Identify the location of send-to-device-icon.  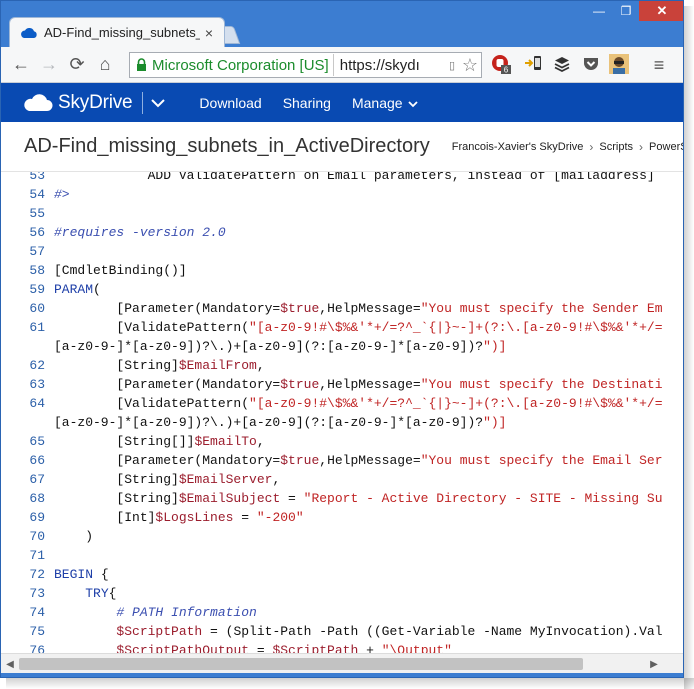
(533, 64).